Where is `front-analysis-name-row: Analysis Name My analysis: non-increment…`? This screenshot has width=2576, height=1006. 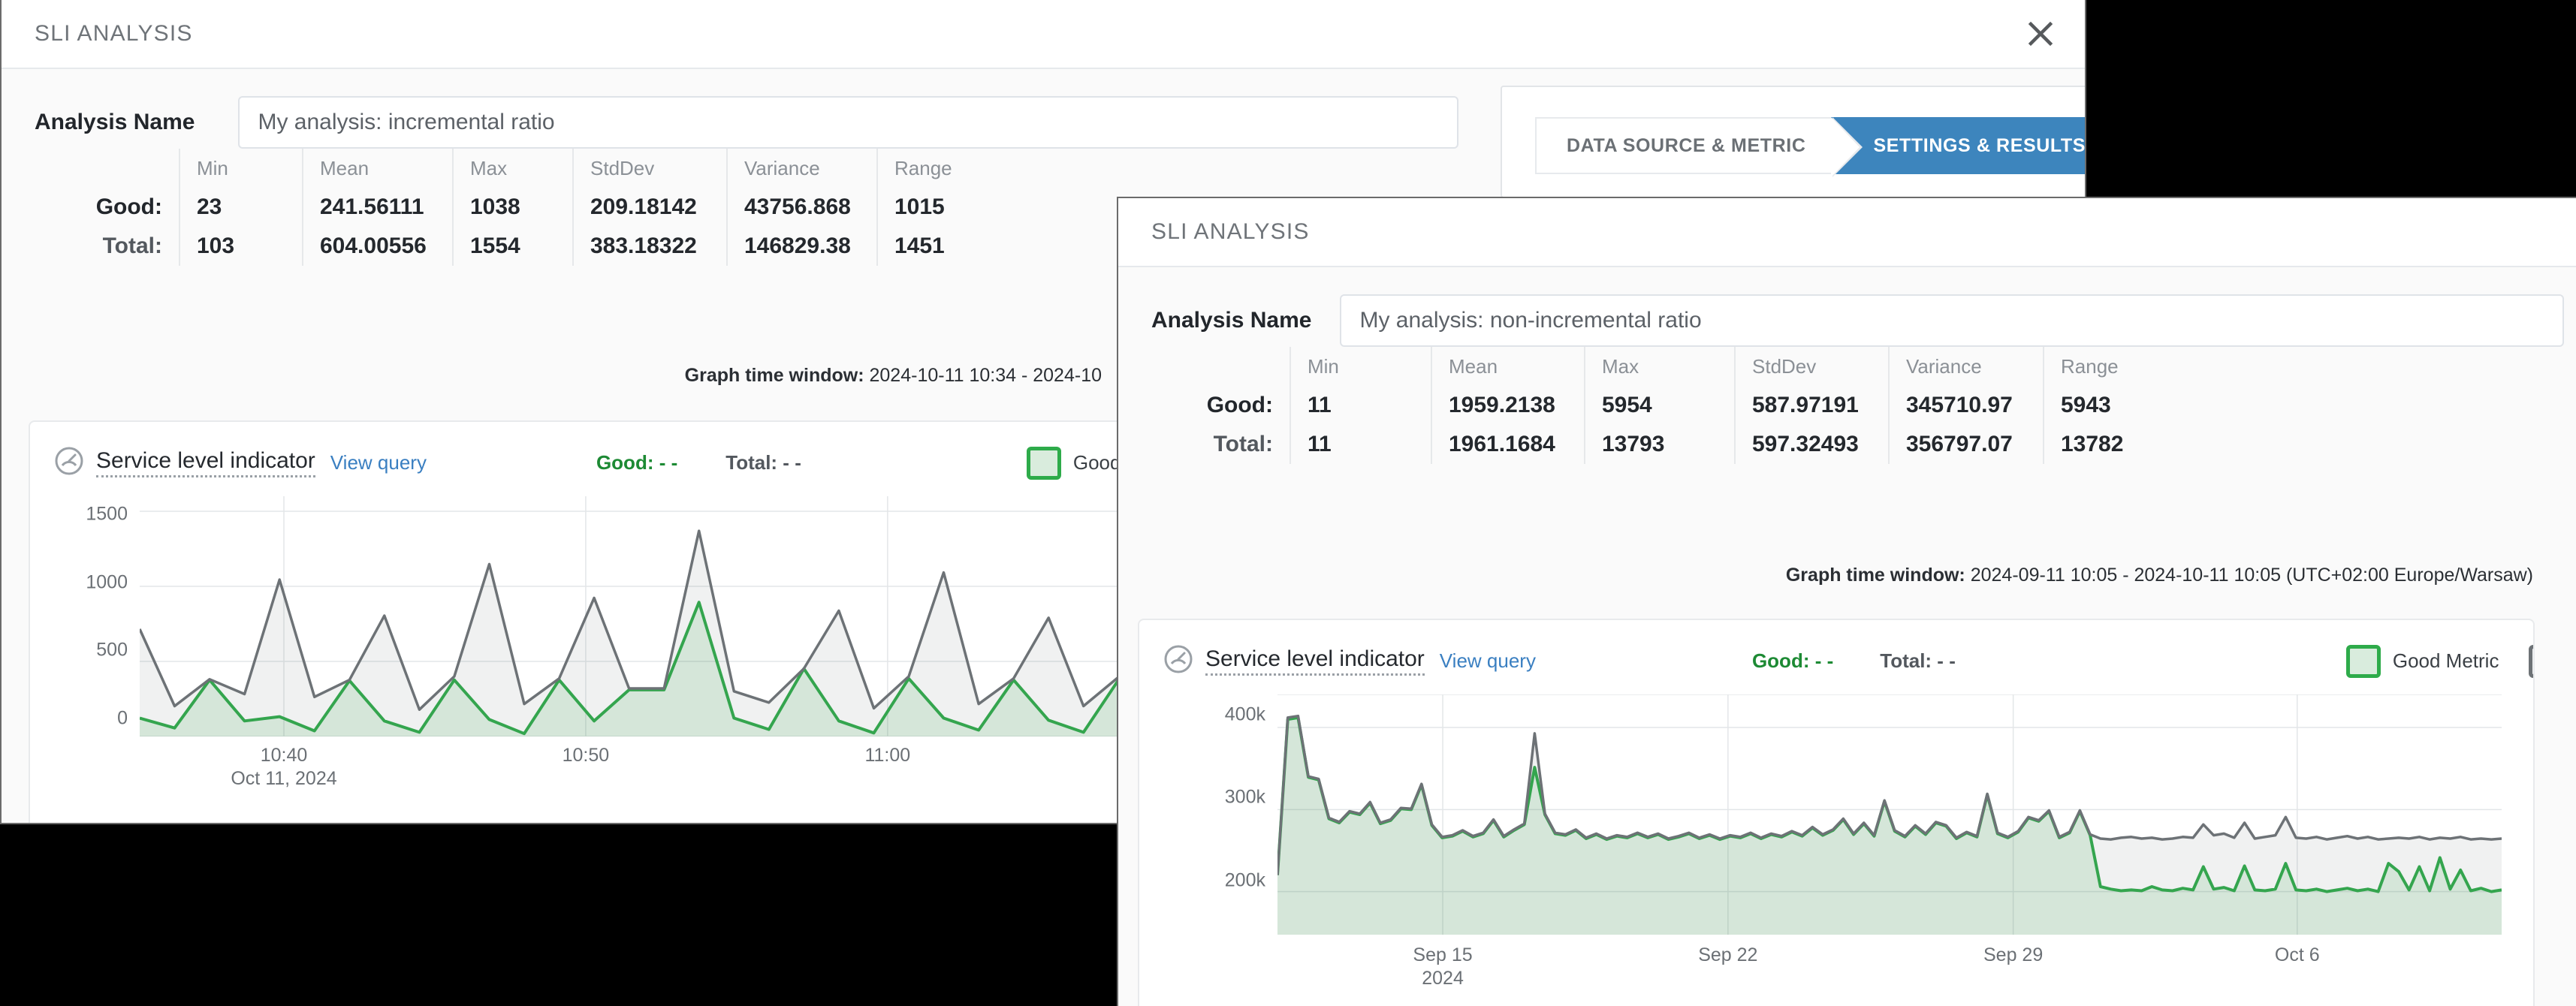 front-analysis-name-row: Analysis Name My analysis: non-increment… is located at coordinates (1847, 307).